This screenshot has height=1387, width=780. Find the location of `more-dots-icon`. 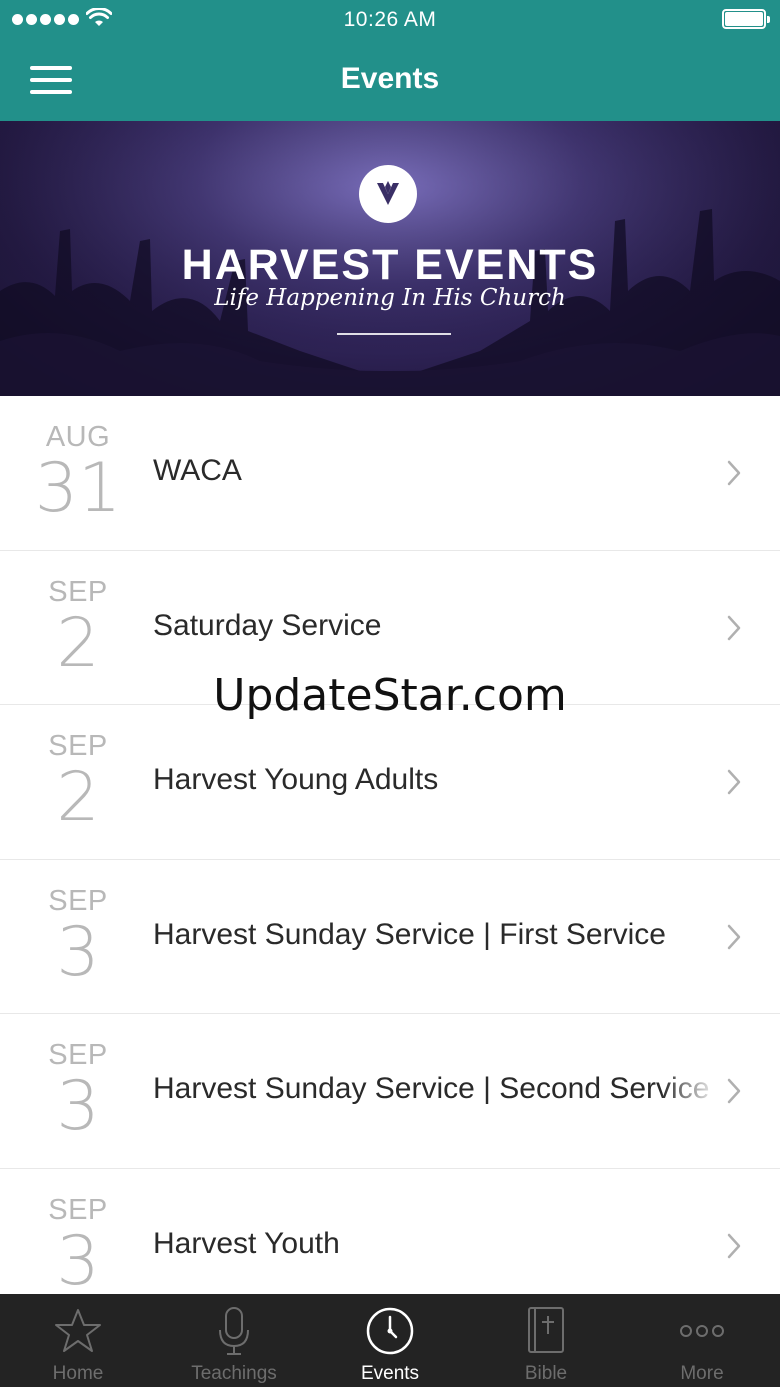

more-dots-icon is located at coordinates (702, 1331).